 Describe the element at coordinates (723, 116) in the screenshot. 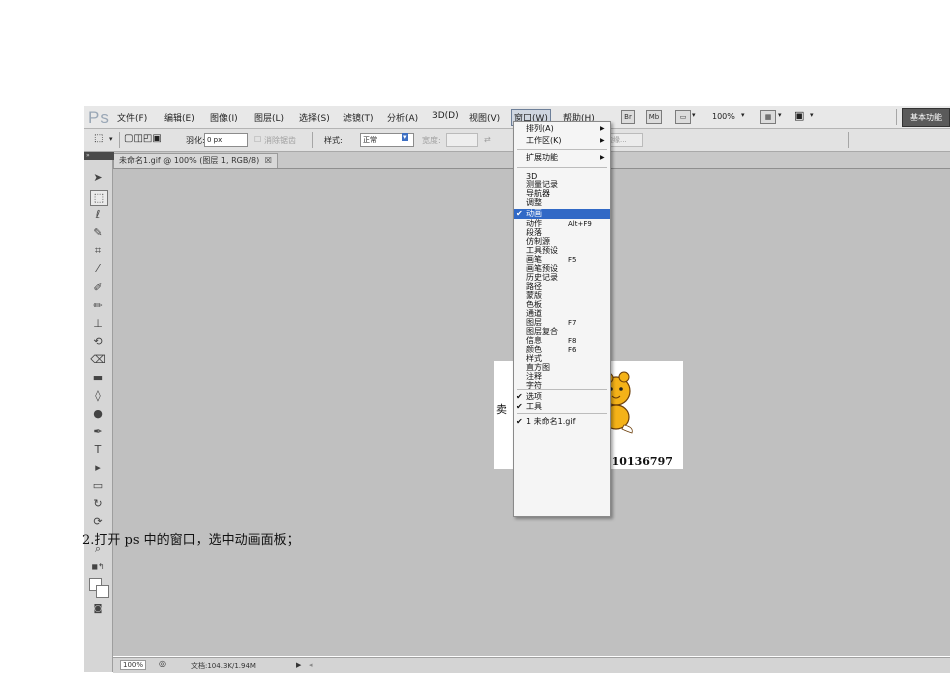

I see `zoom-level: 100%` at that location.